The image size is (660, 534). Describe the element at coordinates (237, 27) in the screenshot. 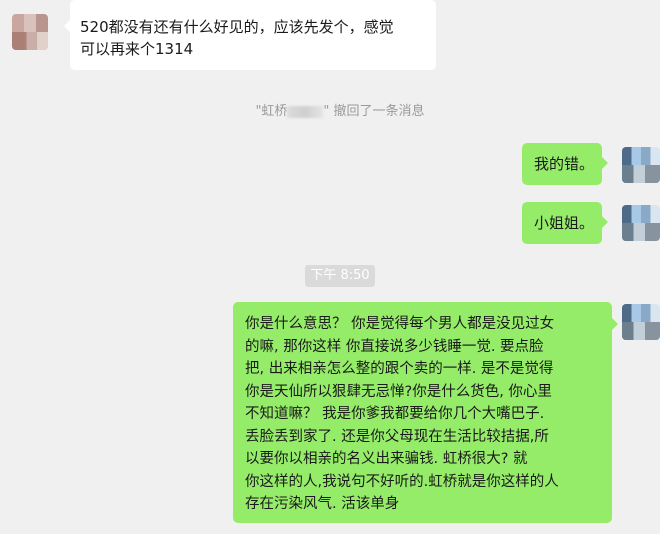

I see `message-line: 520都没有还有什么好见的，应该先发个，感觉` at that location.